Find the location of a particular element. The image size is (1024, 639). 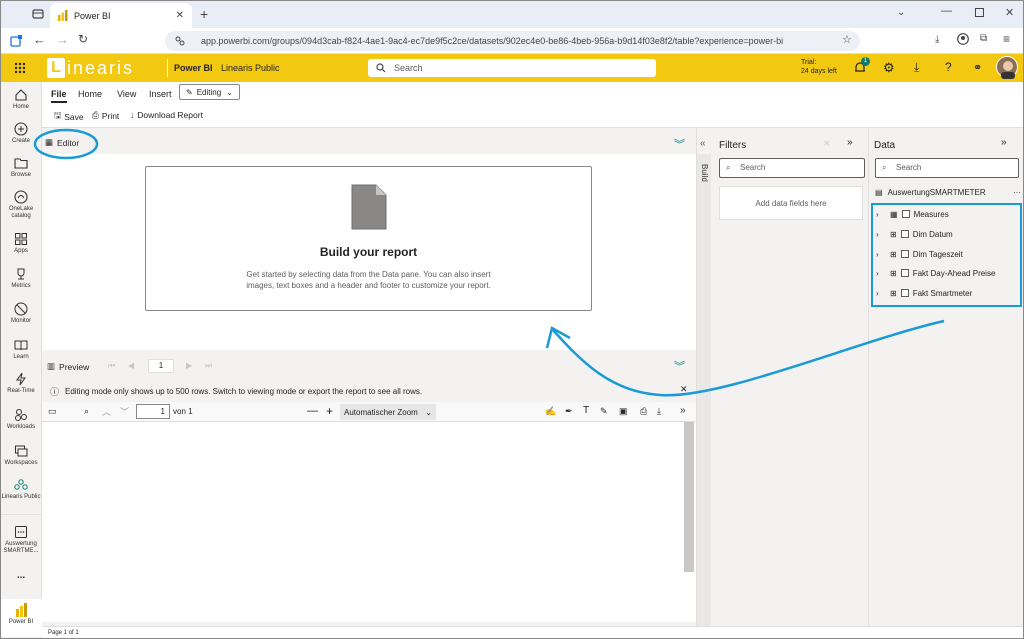

last-page-icon: ⏭ is located at coordinates (208, 366).